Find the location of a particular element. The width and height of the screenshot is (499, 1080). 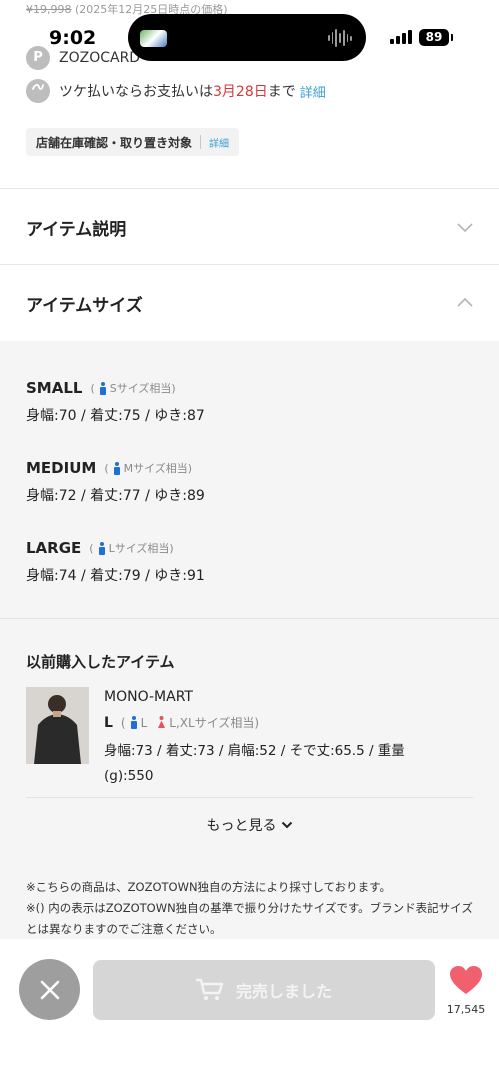

size-equivalent: (Mサイズ相当) is located at coordinates (148, 468).